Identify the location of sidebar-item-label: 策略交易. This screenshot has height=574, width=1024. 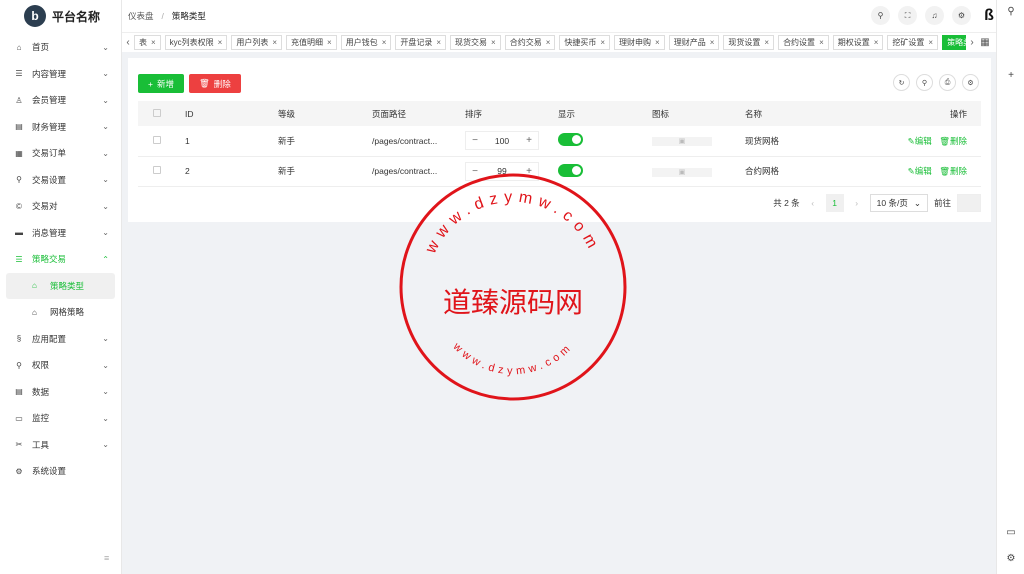
(49, 259).